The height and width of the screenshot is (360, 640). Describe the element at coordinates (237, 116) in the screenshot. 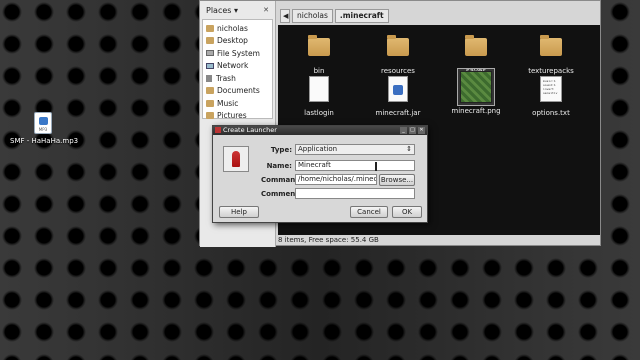

I see `sidebar-item-pictures: Pictures` at that location.